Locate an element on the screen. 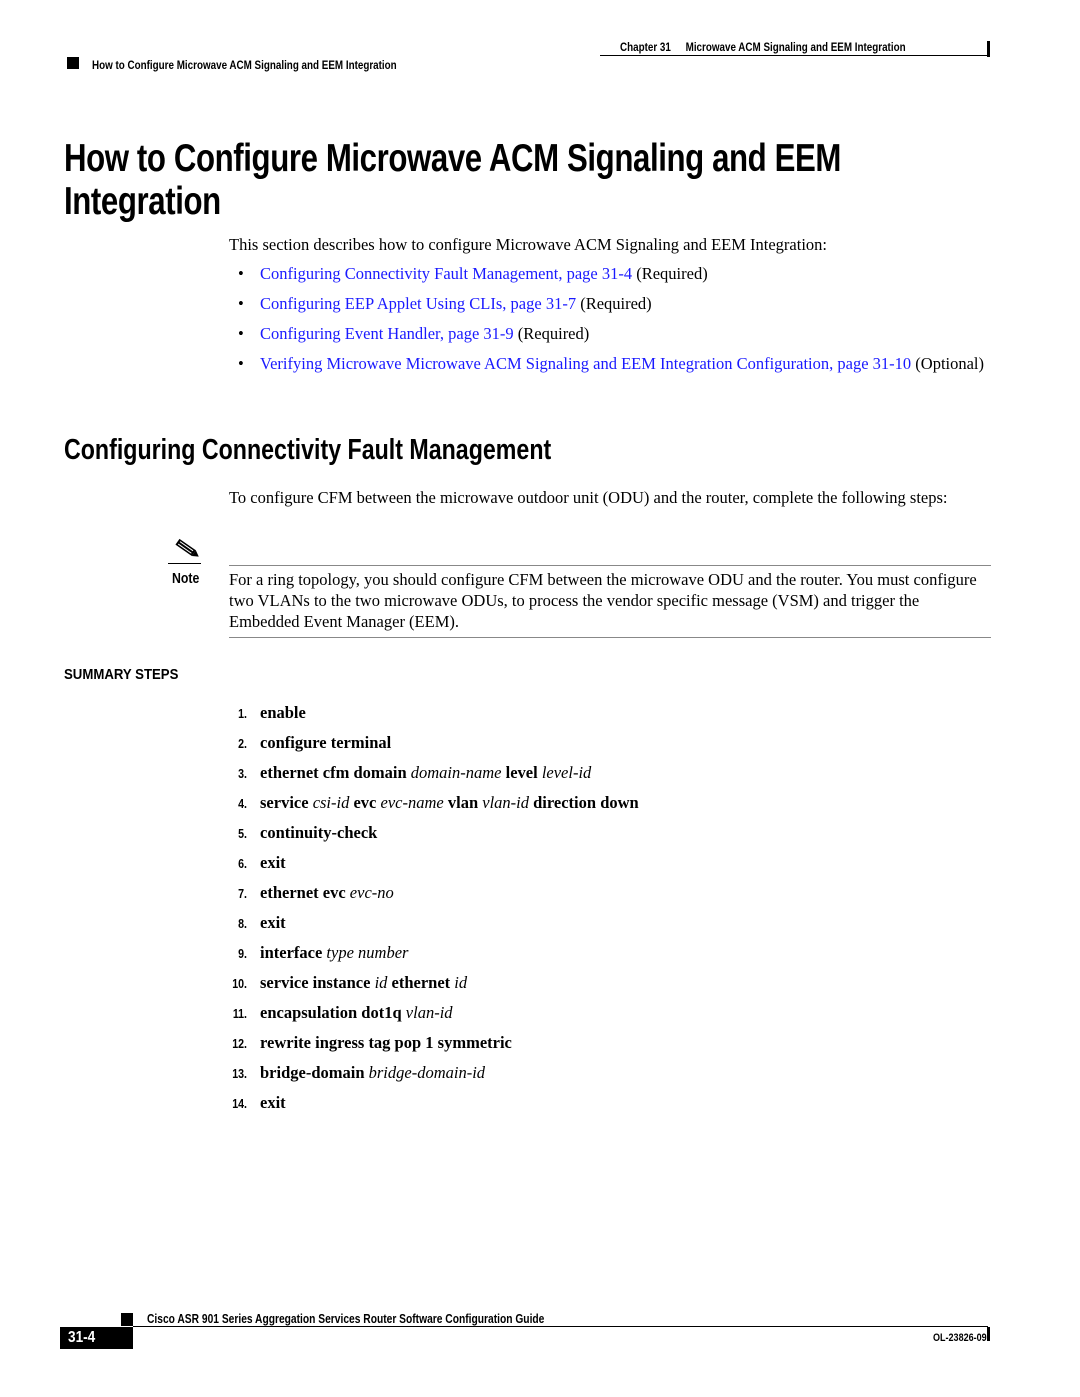  command-keyword: level is located at coordinates (521, 772).